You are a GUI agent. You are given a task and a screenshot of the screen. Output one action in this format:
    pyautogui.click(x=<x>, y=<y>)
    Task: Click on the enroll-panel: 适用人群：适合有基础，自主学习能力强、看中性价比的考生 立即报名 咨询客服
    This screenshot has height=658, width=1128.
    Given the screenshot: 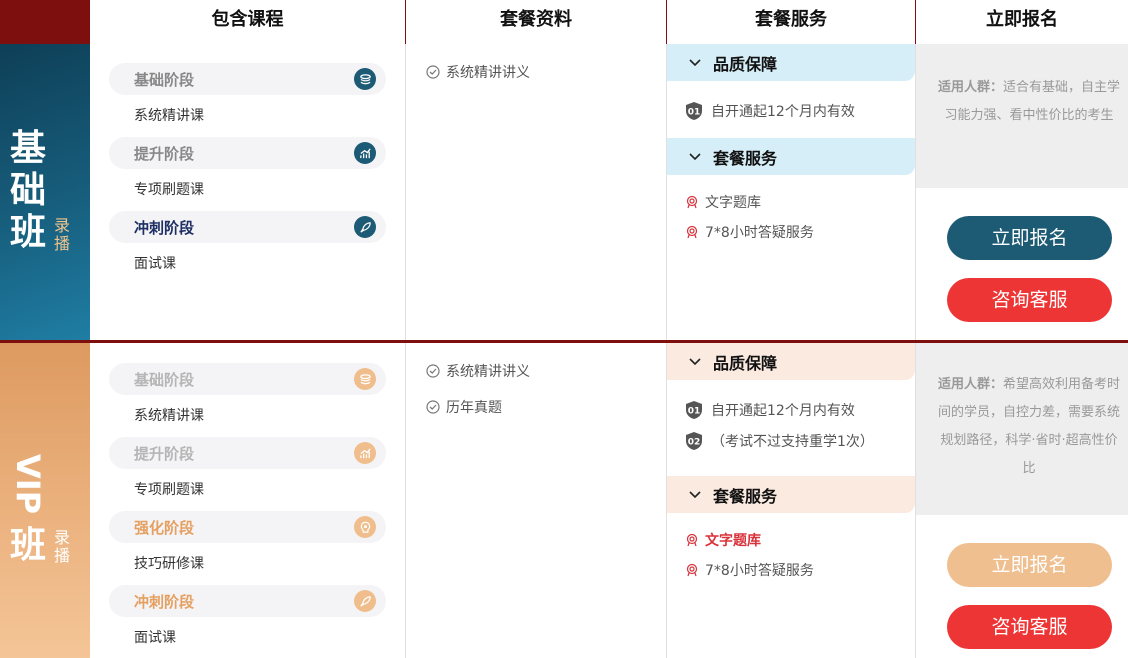 What is the action you would take?
    pyautogui.click(x=1022, y=192)
    